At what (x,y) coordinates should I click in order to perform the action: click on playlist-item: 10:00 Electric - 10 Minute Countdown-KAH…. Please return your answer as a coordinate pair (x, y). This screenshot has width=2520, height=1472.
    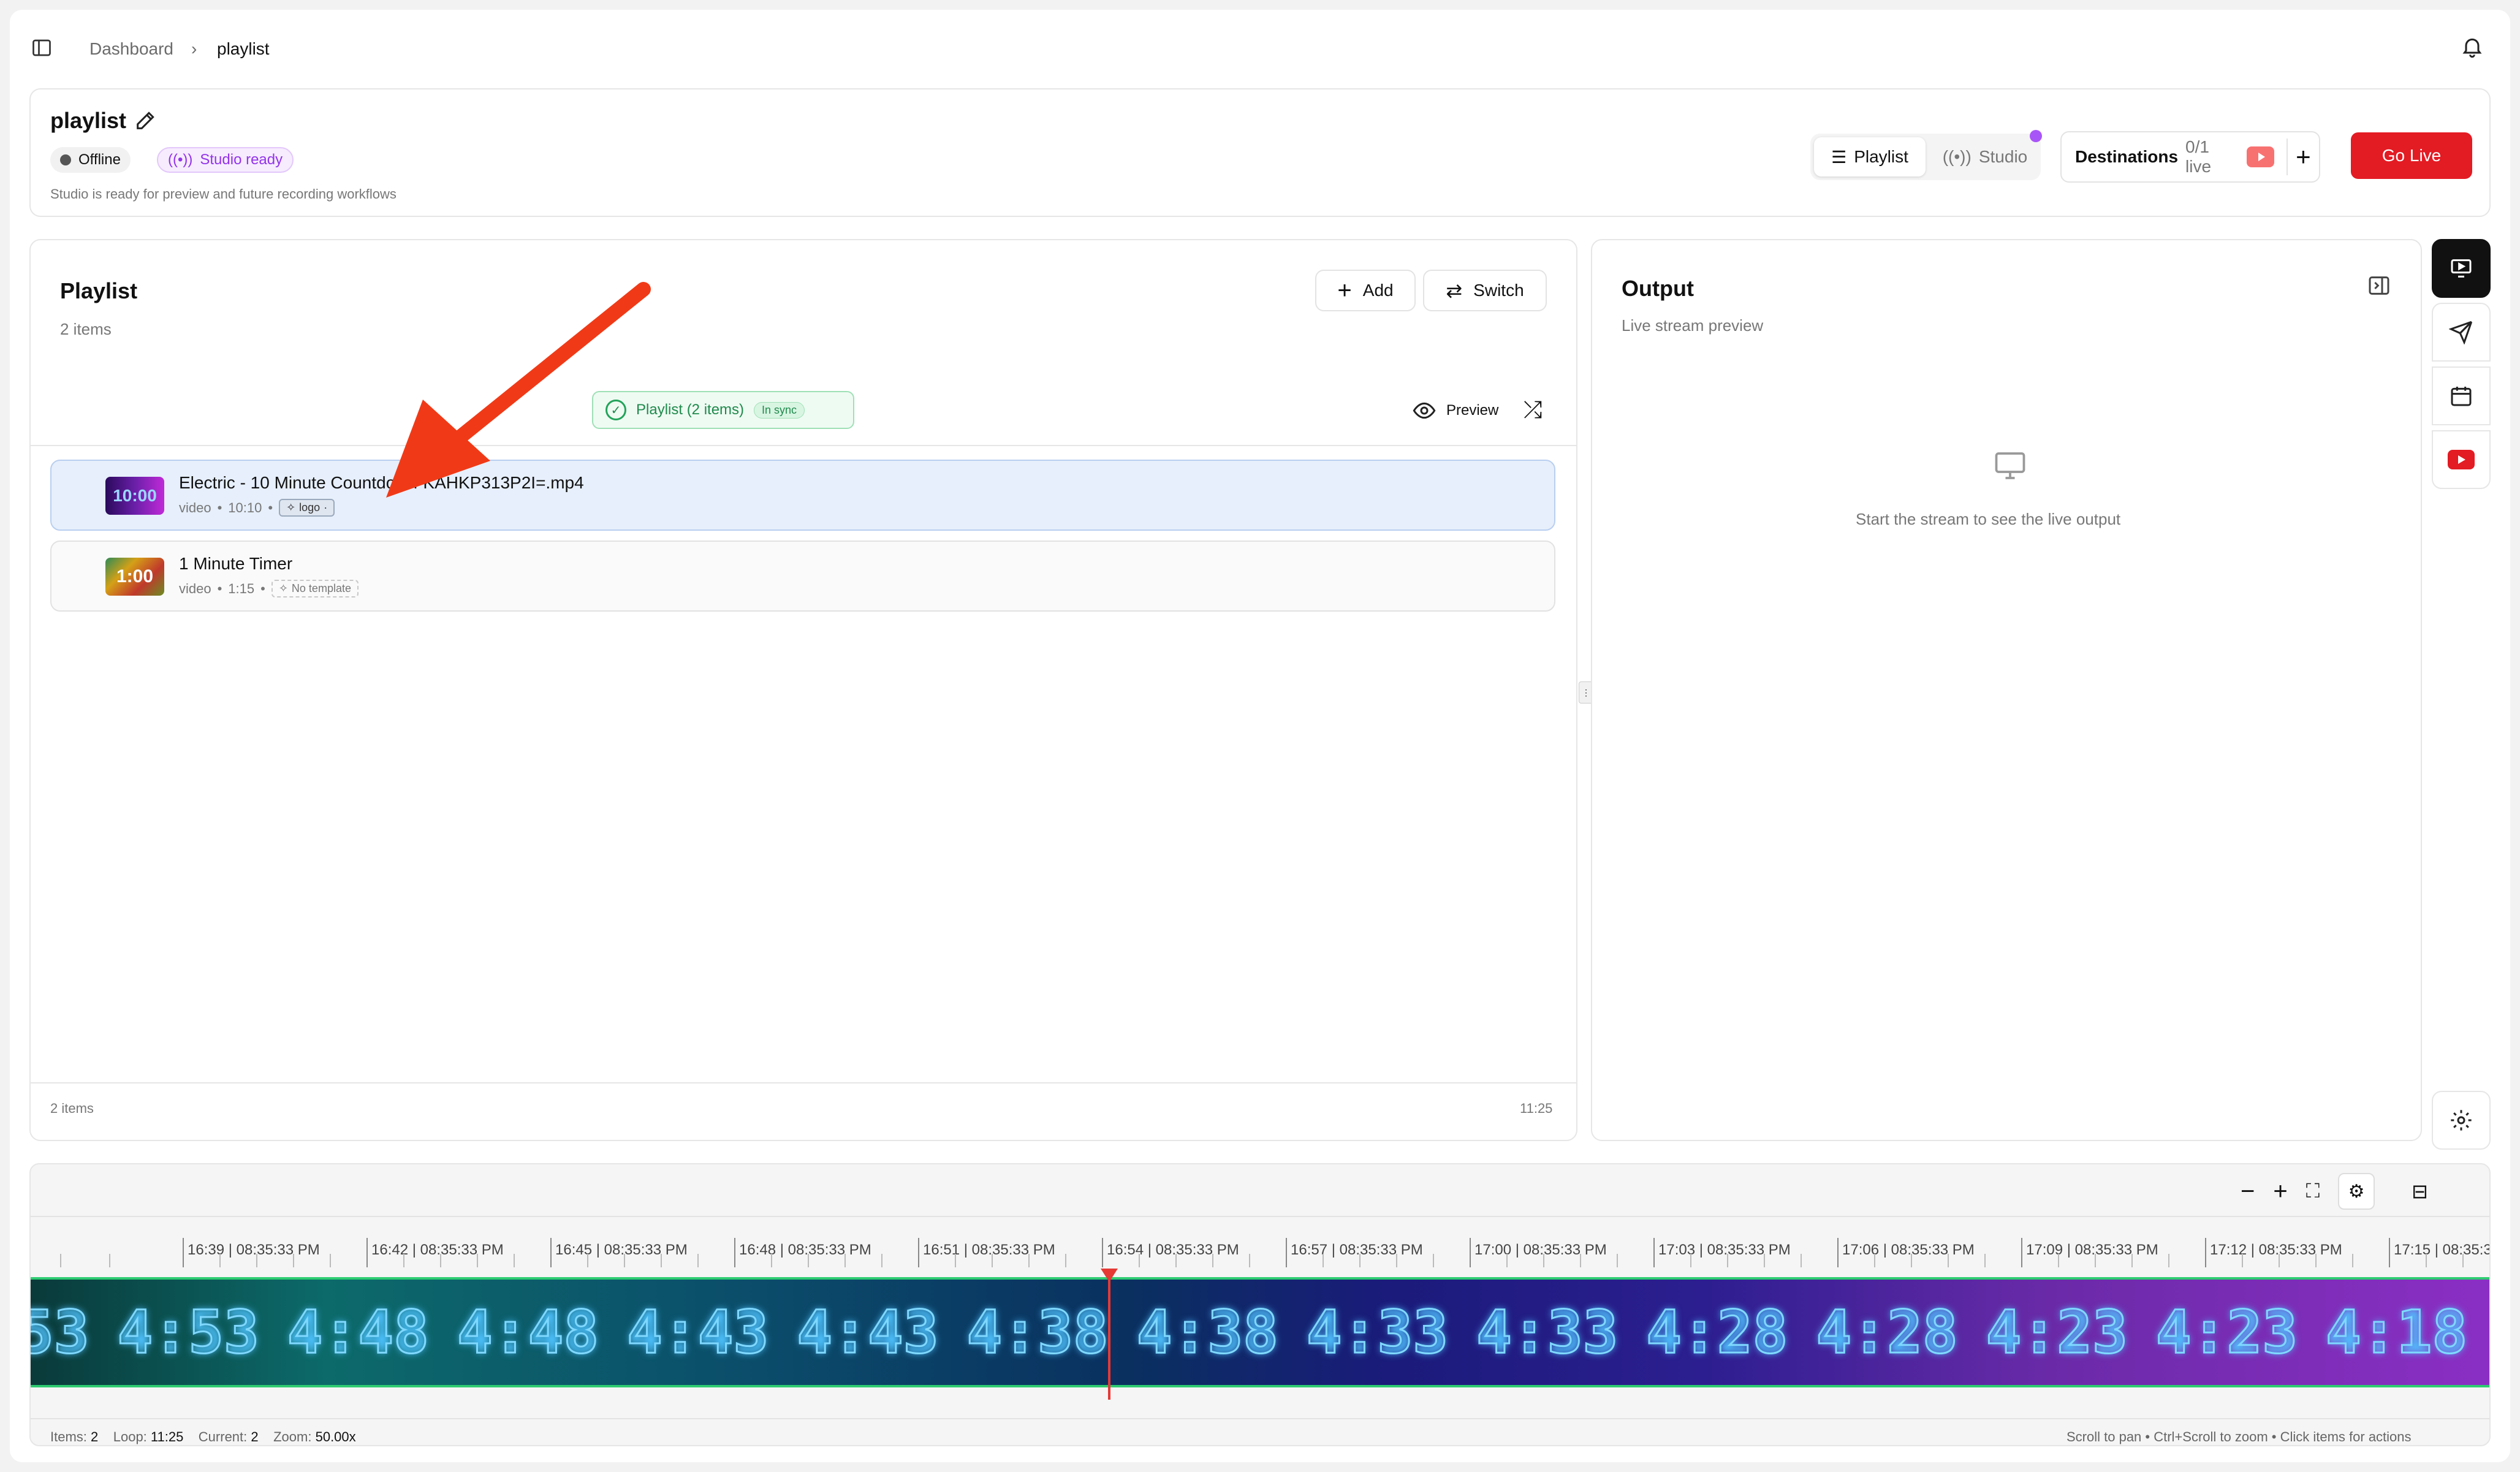
    Looking at the image, I should click on (802, 495).